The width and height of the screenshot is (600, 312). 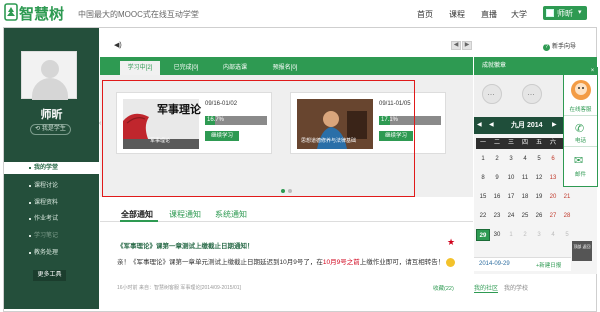 I want to click on tab-all-notices: 全部通知, so click(x=137, y=214).